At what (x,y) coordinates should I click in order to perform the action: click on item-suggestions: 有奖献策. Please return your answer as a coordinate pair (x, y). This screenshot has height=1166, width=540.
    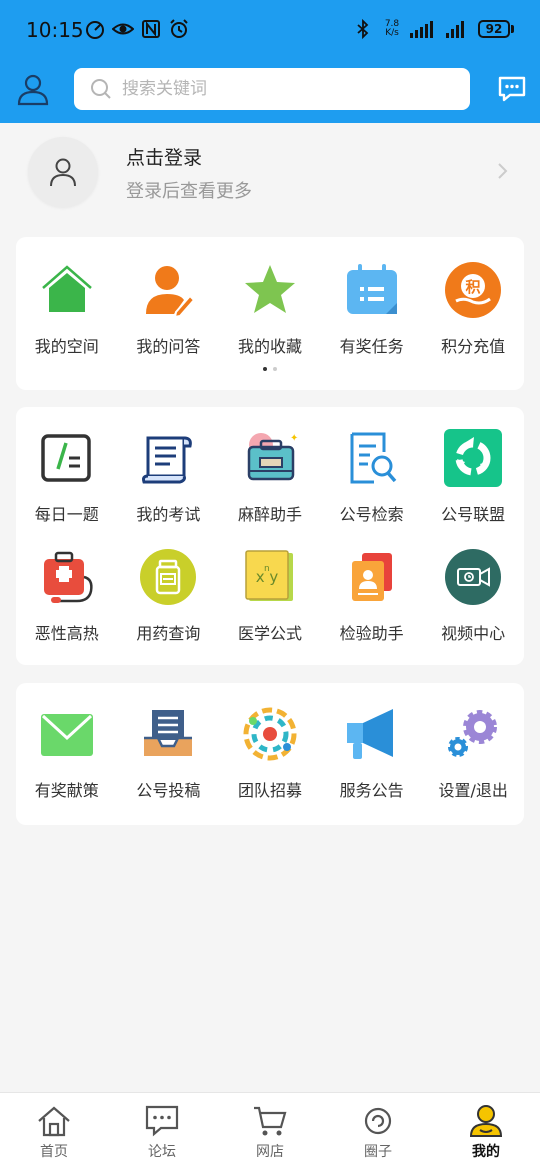
    Looking at the image, I should click on (67, 752).